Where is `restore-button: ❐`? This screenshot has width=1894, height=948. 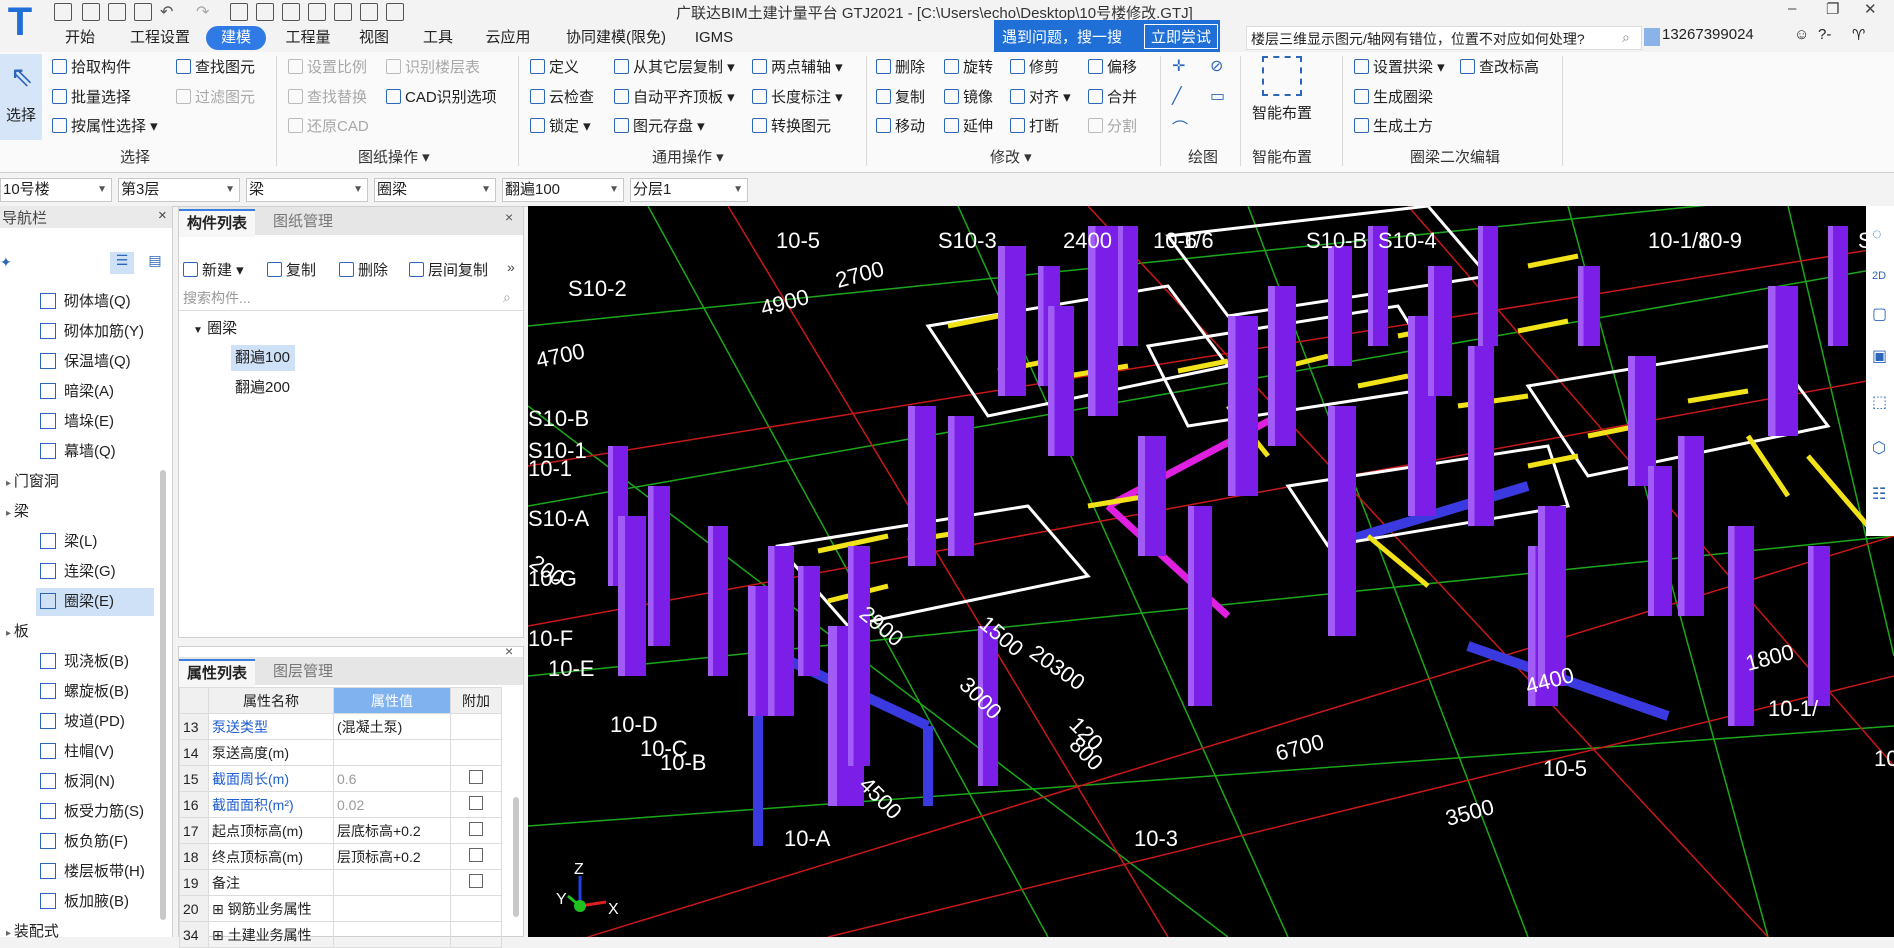 restore-button: ❐ is located at coordinates (1832, 9).